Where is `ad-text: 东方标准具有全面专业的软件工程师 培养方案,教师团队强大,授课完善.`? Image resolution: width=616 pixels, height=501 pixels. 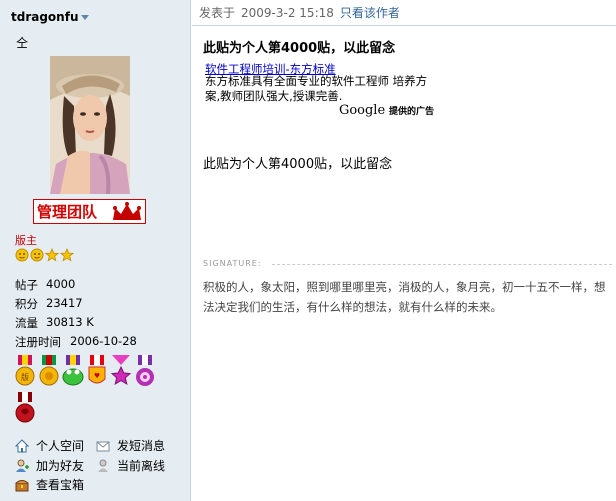
ad-text: 东方标准具有全面专业的软件工程师 培养方案,教师团队强大,授课完善. is located at coordinates (320, 89).